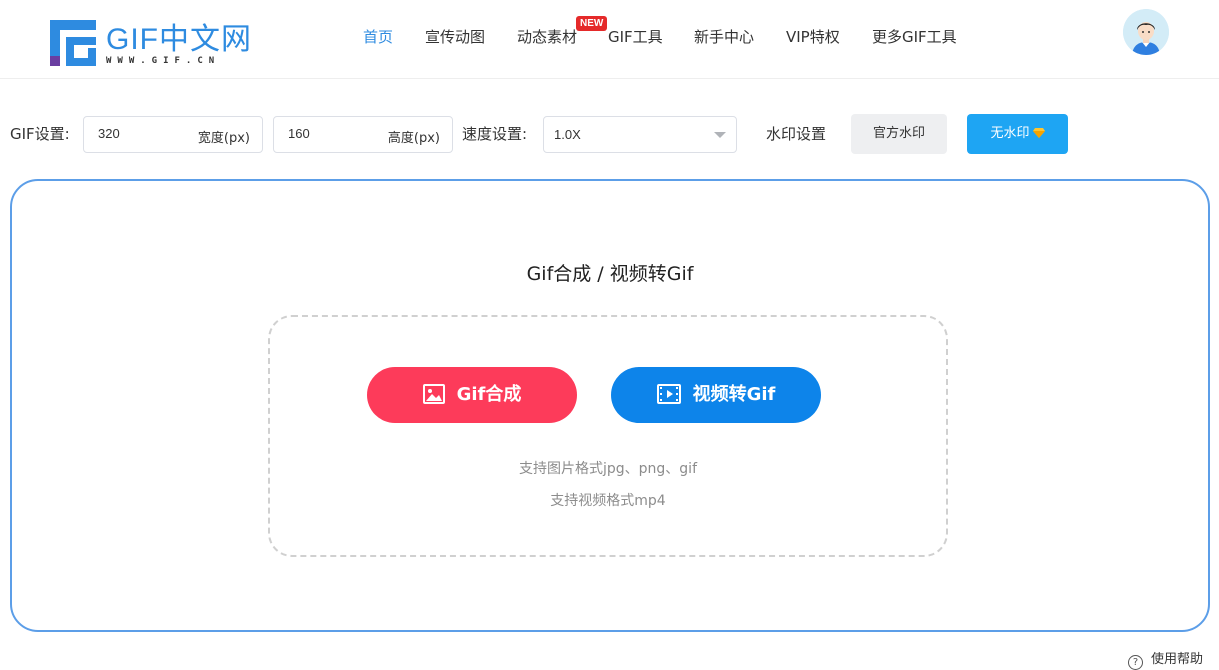 This screenshot has width=1219, height=670. I want to click on nav-dynamic-assets: 动态素材, so click(547, 37).